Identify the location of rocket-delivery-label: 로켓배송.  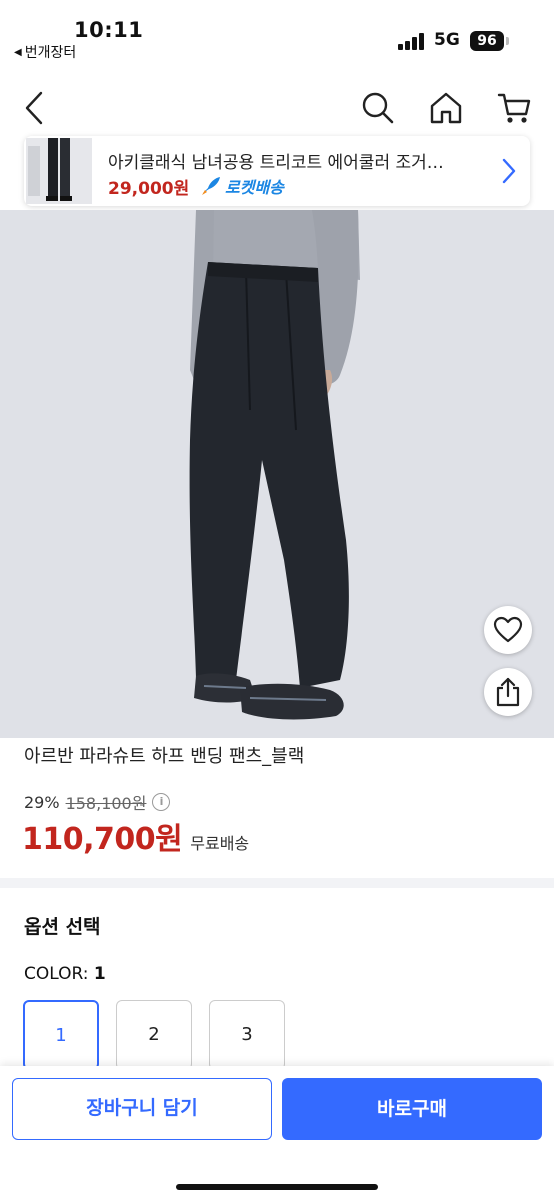
(254, 187).